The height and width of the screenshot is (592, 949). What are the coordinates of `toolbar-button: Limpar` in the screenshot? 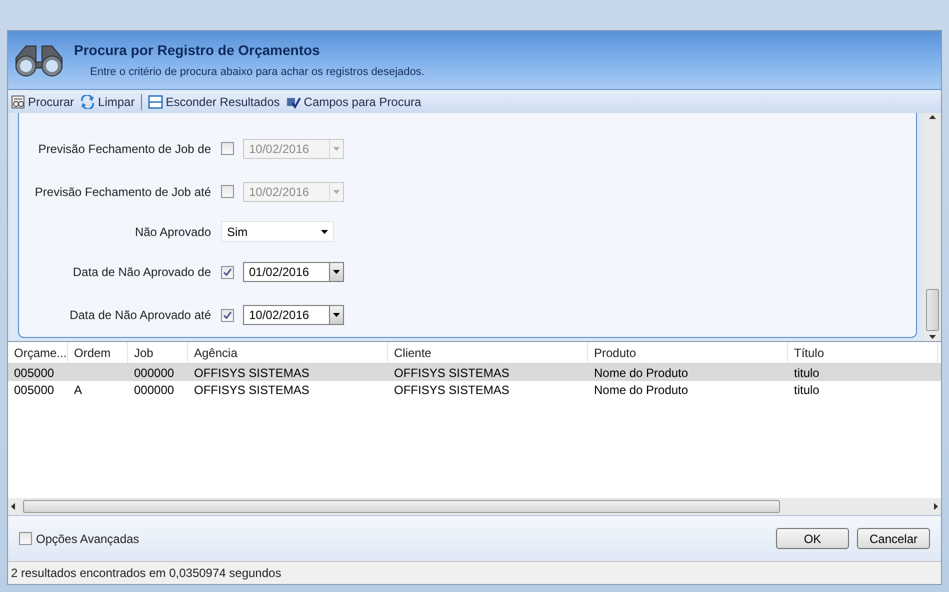 It's located at (107, 101).